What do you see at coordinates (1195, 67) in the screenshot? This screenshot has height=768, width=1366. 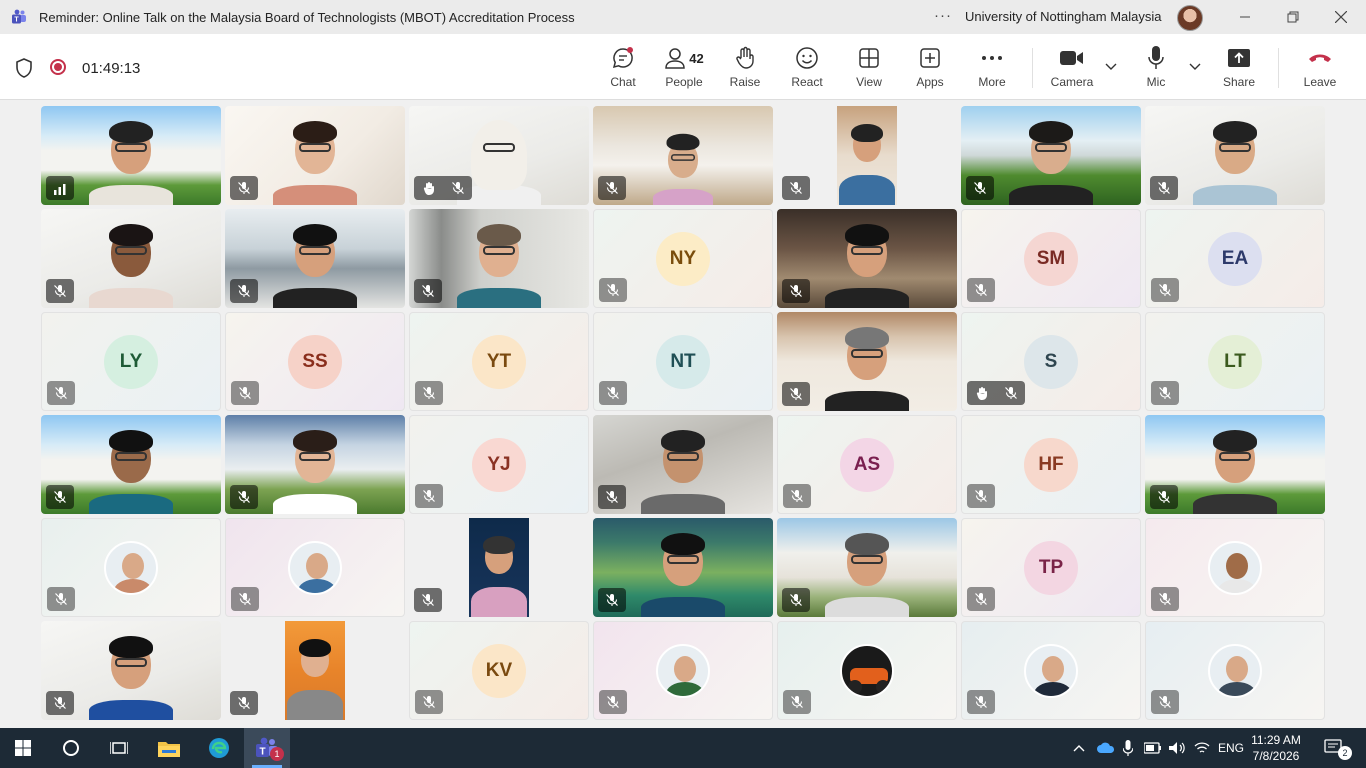 I see `mic-options-chevron-icon` at bounding box center [1195, 67].